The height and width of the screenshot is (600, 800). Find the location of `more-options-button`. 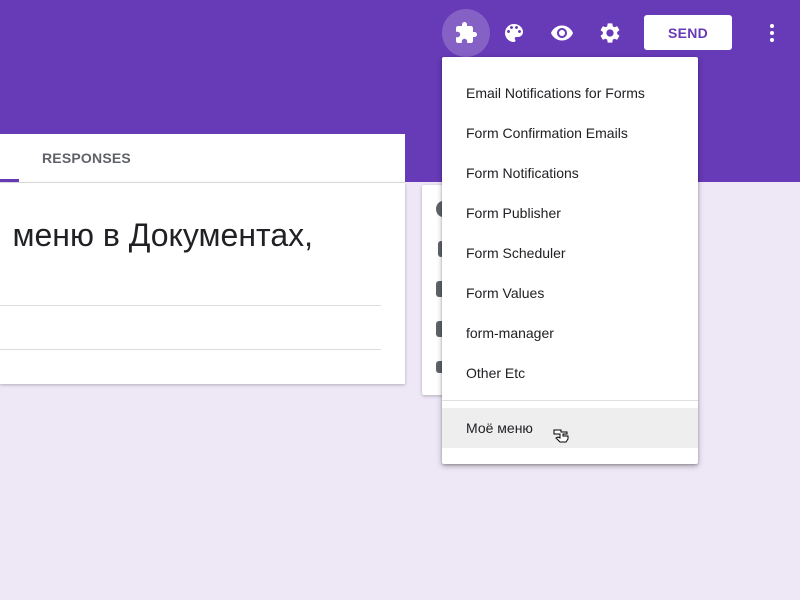

more-options-button is located at coordinates (772, 33).